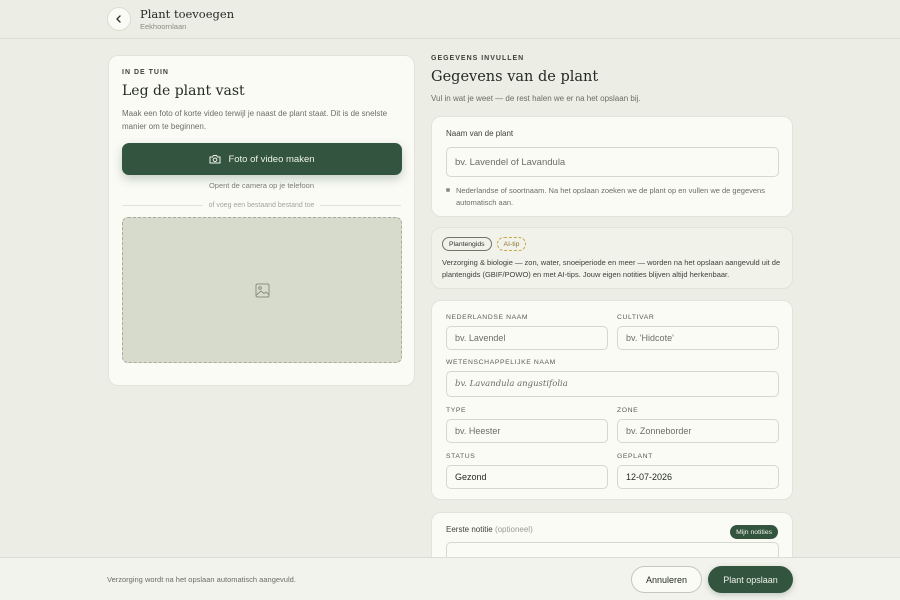 Image resolution: width=900 pixels, height=600 pixels. What do you see at coordinates (750, 579) in the screenshot?
I see `save-plant-button: Plant opslaan` at bounding box center [750, 579].